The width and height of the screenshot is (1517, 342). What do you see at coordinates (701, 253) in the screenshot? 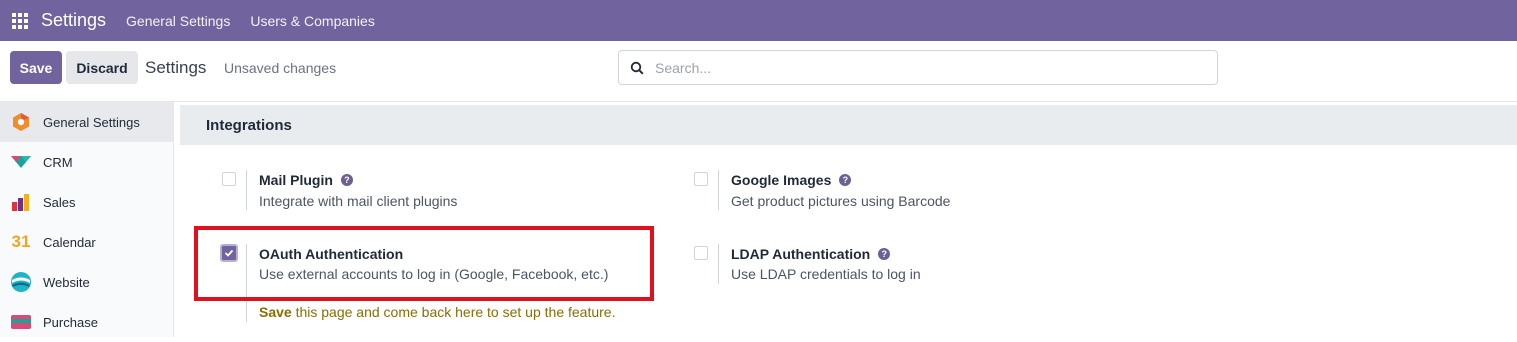
I see `ldap-checkbox` at bounding box center [701, 253].